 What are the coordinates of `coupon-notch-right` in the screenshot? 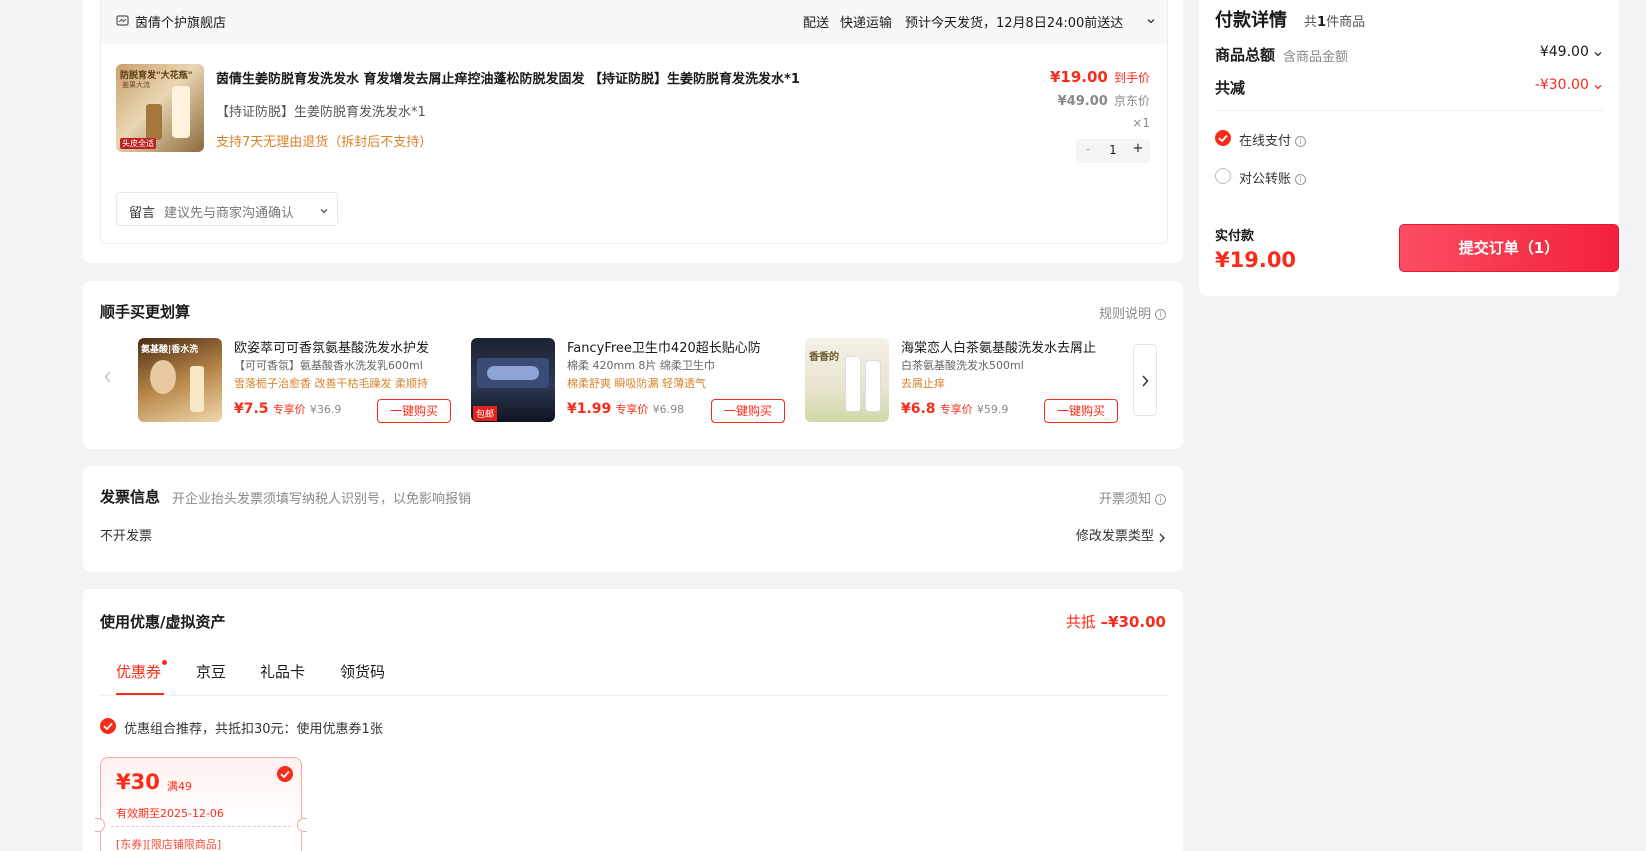 It's located at (302, 825).